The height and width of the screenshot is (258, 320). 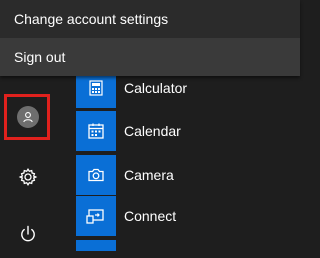 I want to click on app-label-calendar: Calendar, so click(x=152, y=131).